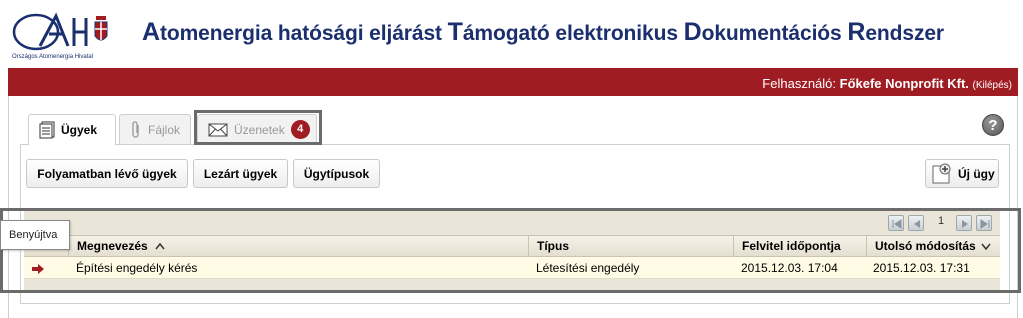  I want to click on column-header-modified: Utolsó módosítás, so click(933, 246).